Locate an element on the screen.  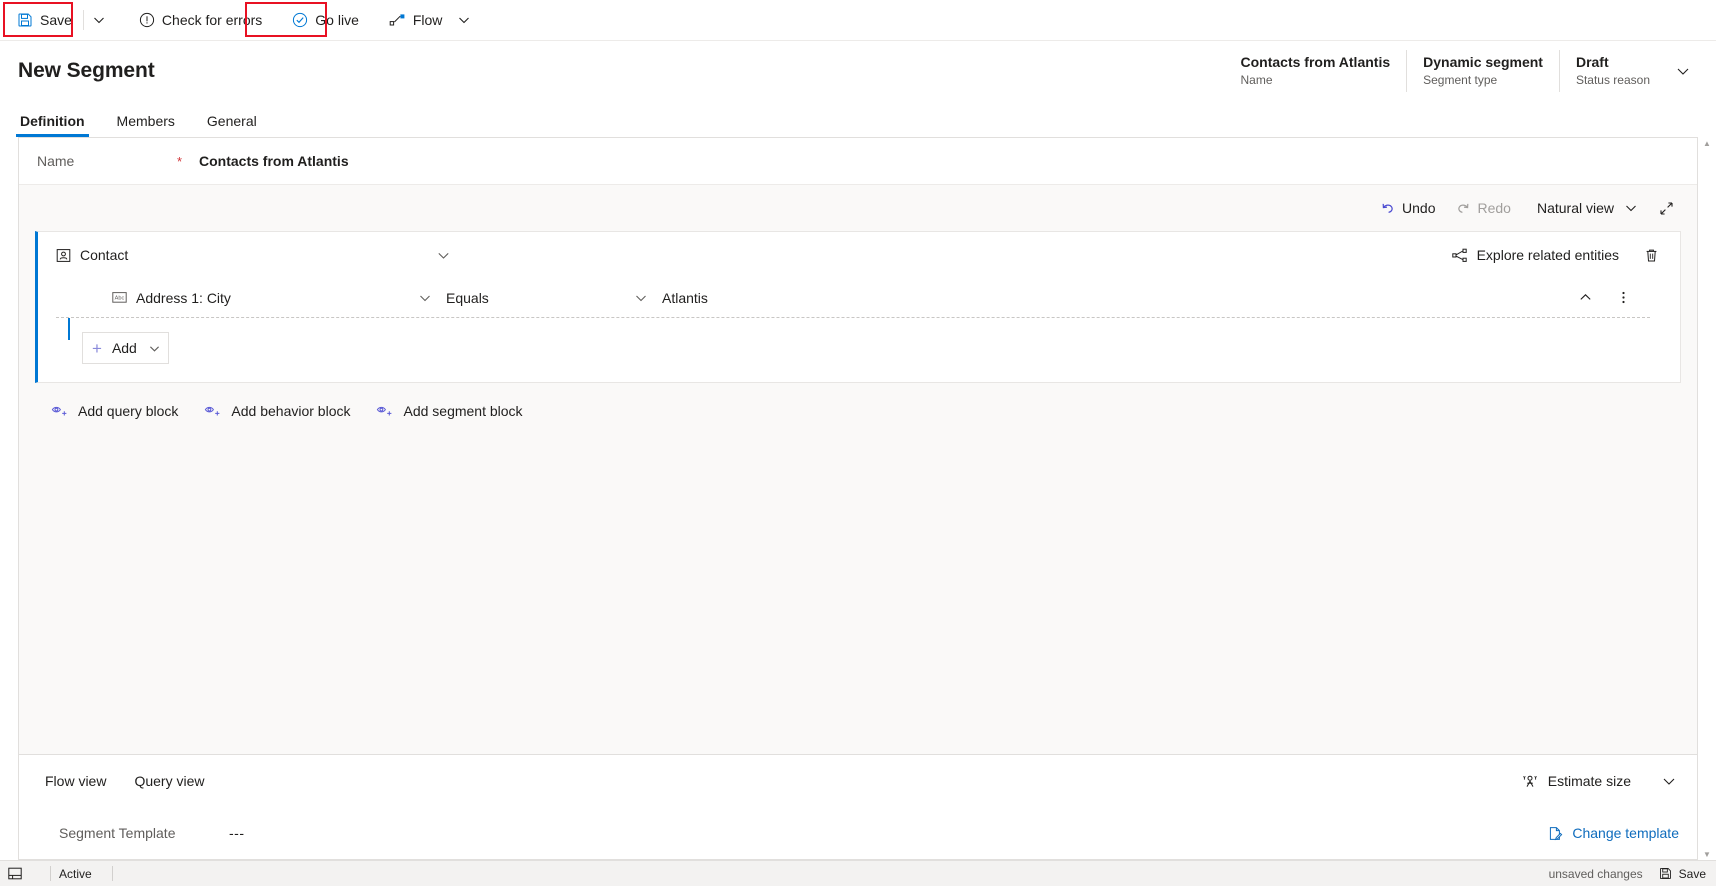
redo-button: Redo is located at coordinates (1483, 208).